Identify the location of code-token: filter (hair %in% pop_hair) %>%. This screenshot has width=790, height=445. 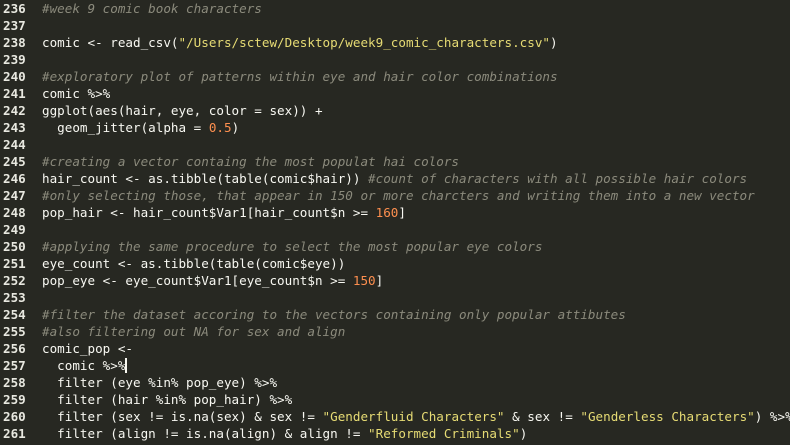
(167, 399).